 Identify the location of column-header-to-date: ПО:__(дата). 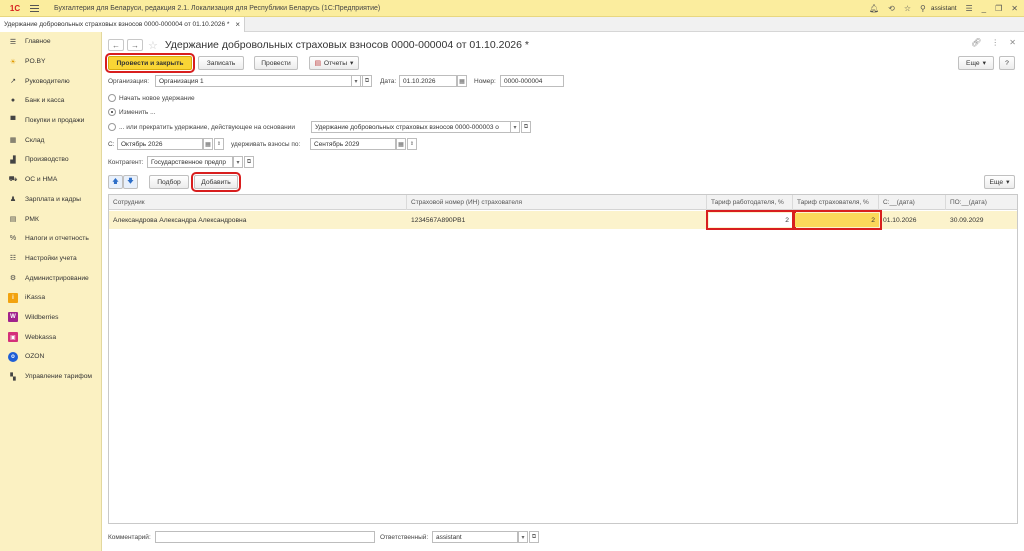
(982, 202).